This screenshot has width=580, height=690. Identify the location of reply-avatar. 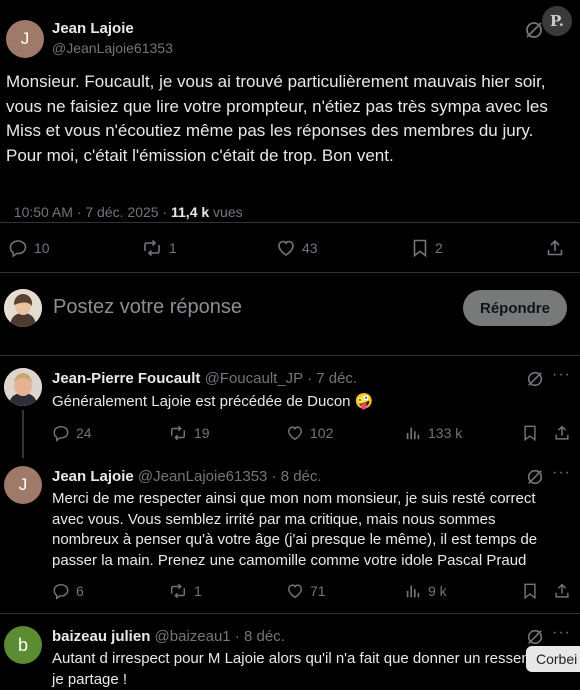
(23, 387).